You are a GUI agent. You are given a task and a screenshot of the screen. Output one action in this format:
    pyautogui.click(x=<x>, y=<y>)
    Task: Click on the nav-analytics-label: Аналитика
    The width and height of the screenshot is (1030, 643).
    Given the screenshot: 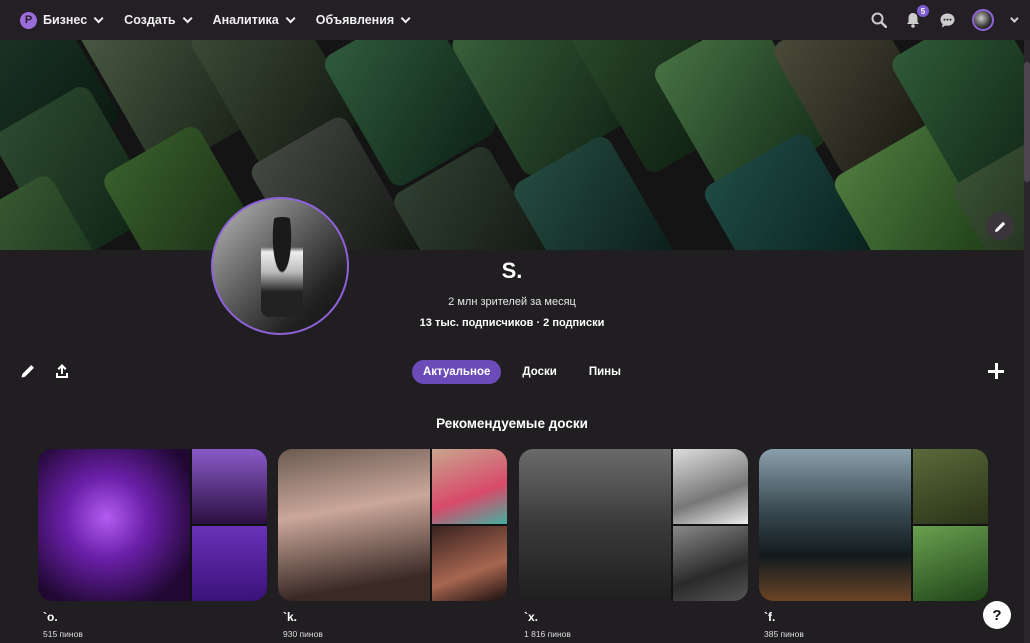 What is the action you would take?
    pyautogui.click(x=245, y=20)
    